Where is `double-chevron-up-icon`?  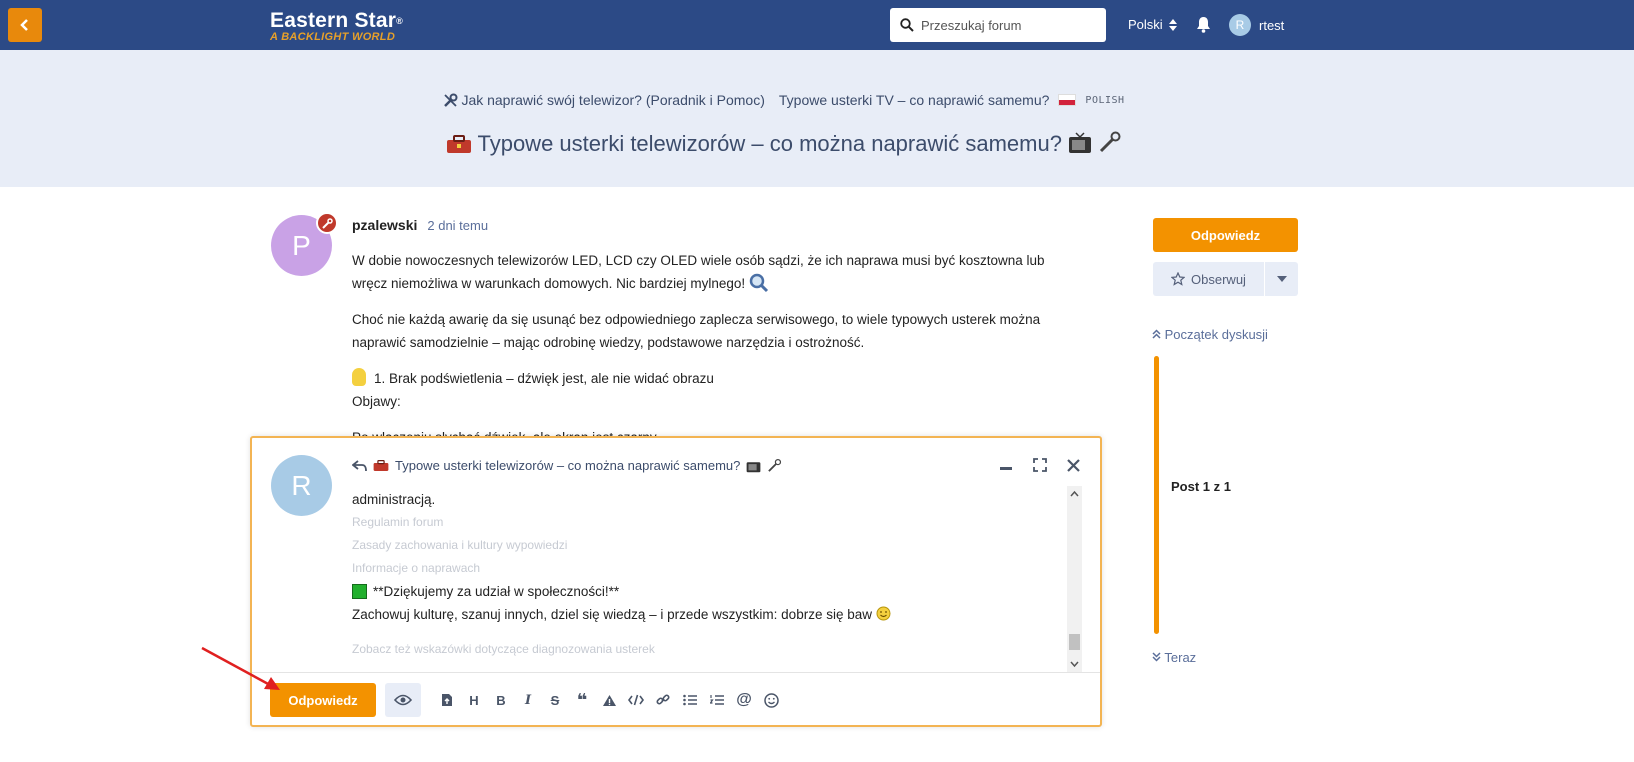
double-chevron-up-icon is located at coordinates (1156, 334).